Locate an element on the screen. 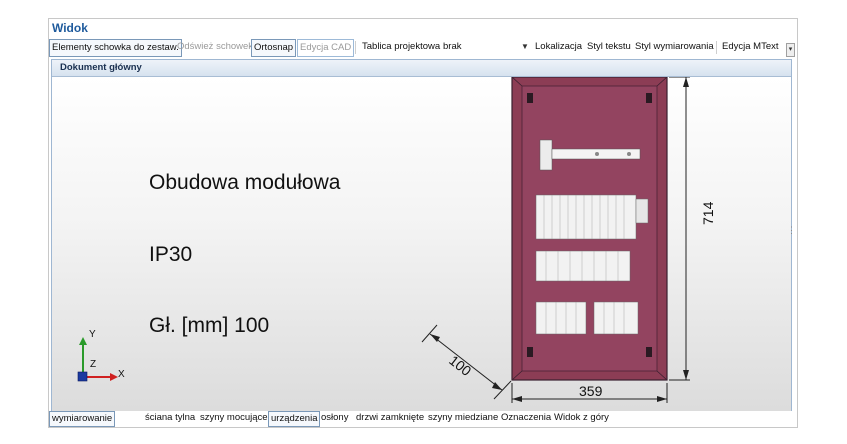  dimension-style-button: Styl wymiarowania is located at coordinates (674, 47).